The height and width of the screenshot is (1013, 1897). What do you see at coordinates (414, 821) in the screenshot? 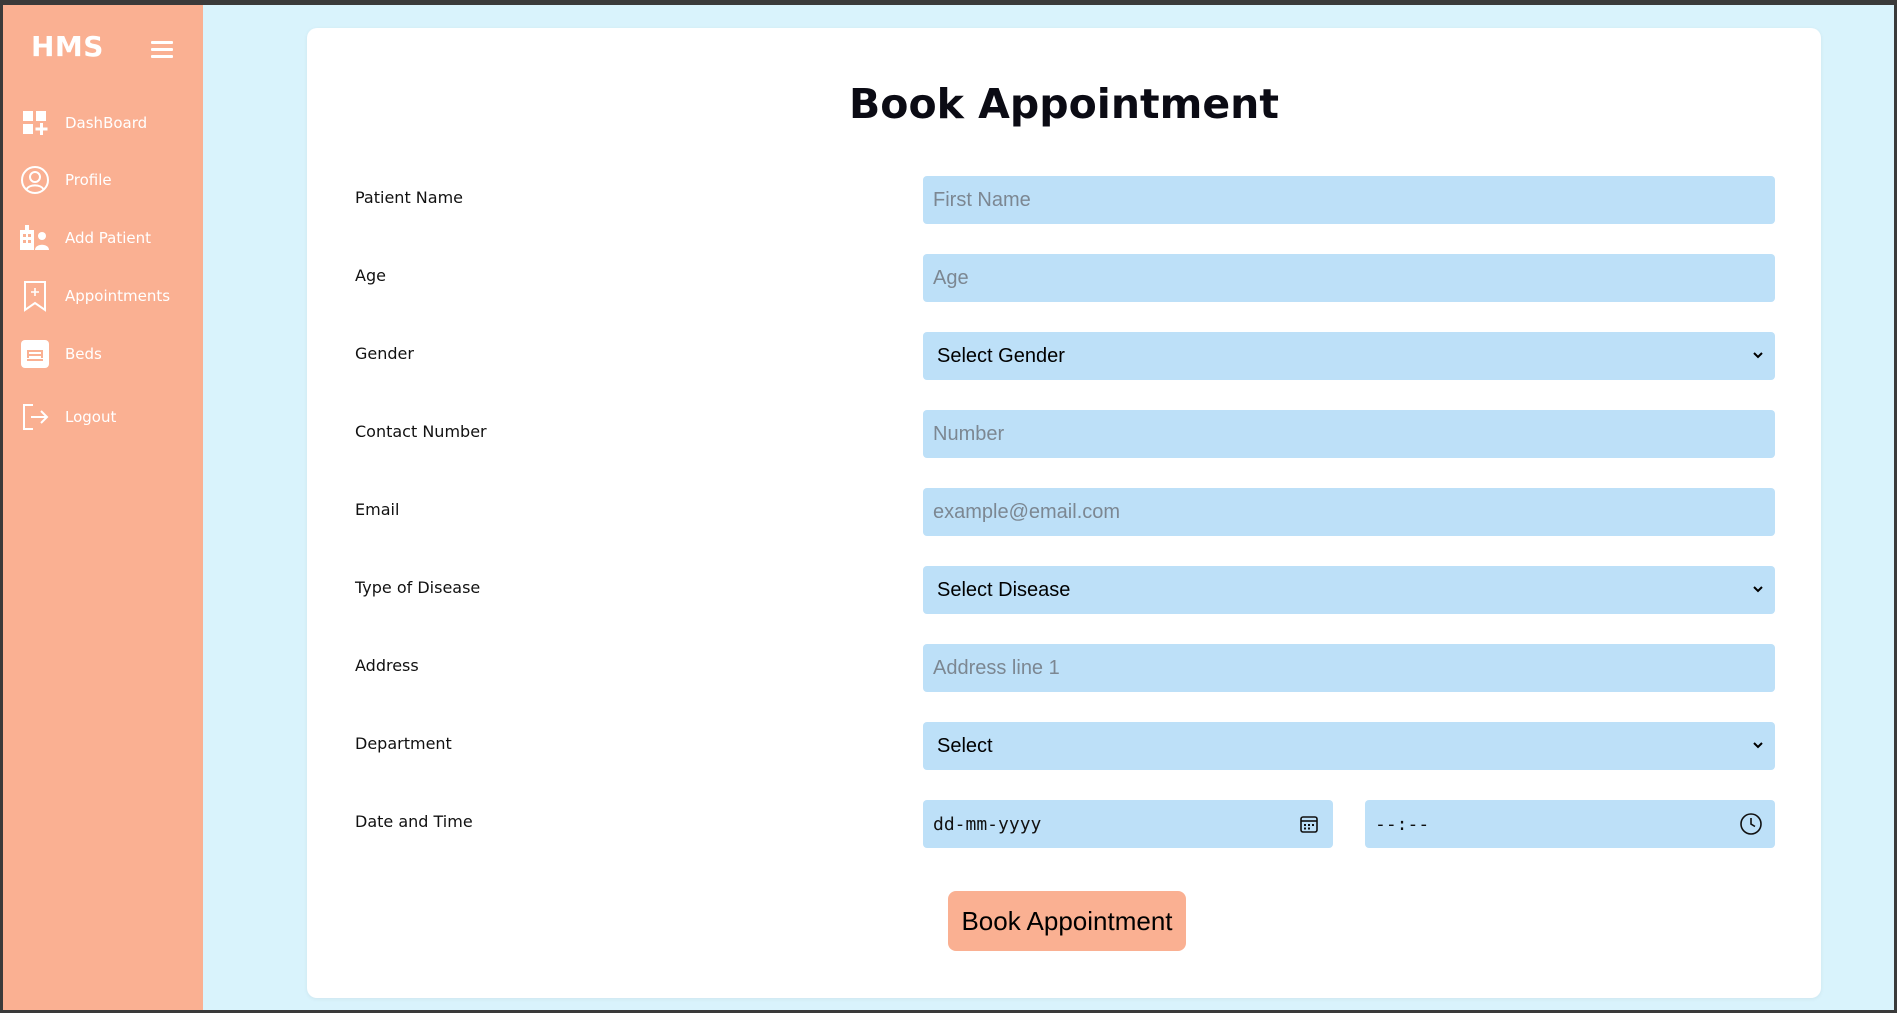
I see `date-time-label: Date and Time` at bounding box center [414, 821].